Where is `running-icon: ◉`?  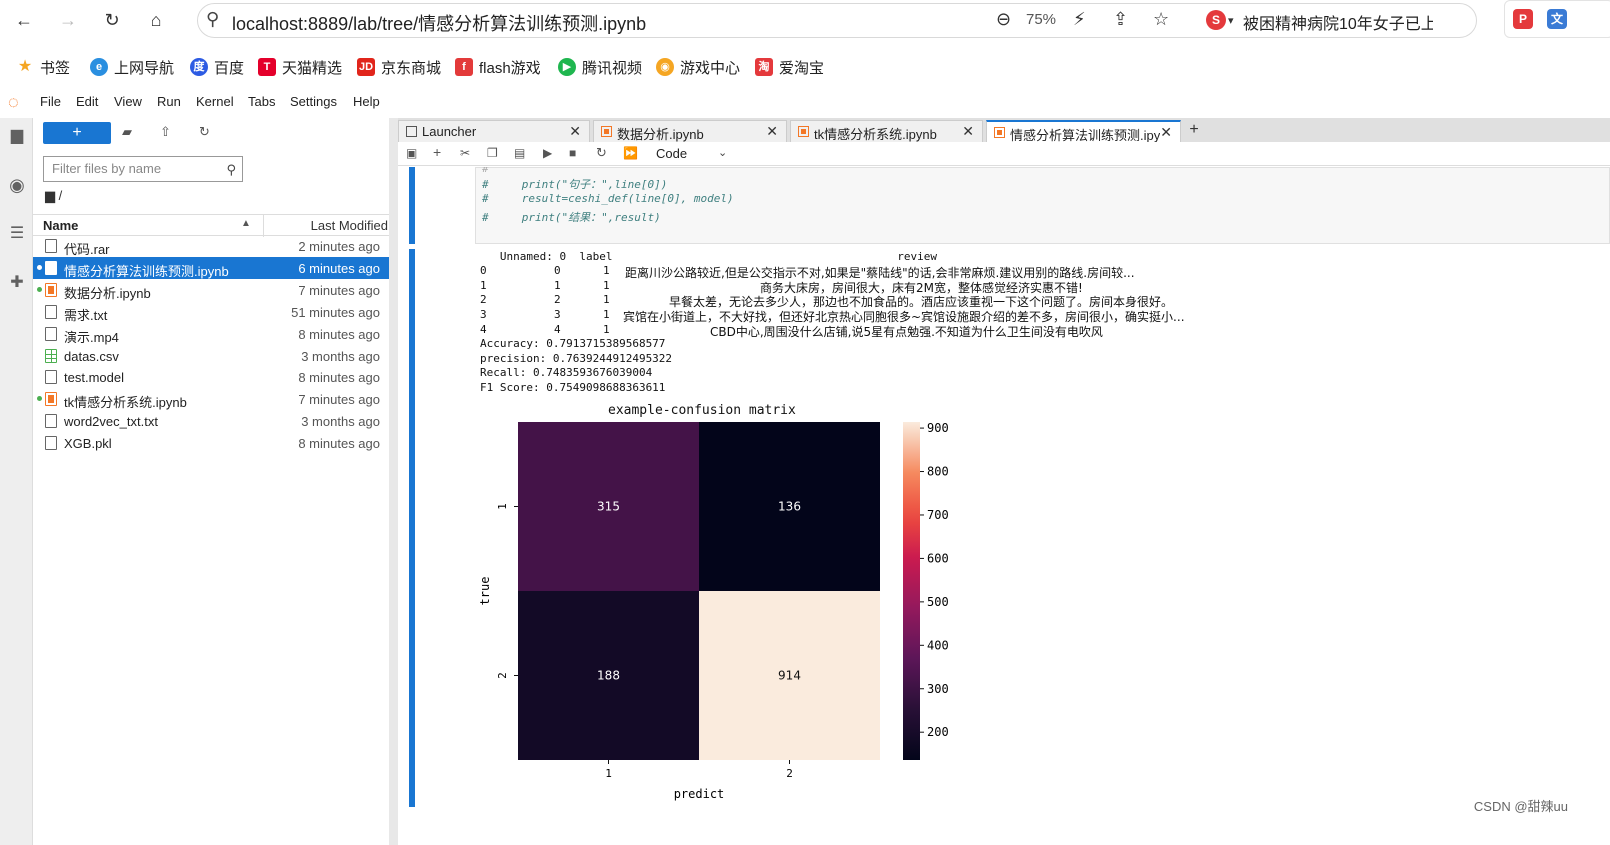
running-icon: ◉ is located at coordinates (17, 185).